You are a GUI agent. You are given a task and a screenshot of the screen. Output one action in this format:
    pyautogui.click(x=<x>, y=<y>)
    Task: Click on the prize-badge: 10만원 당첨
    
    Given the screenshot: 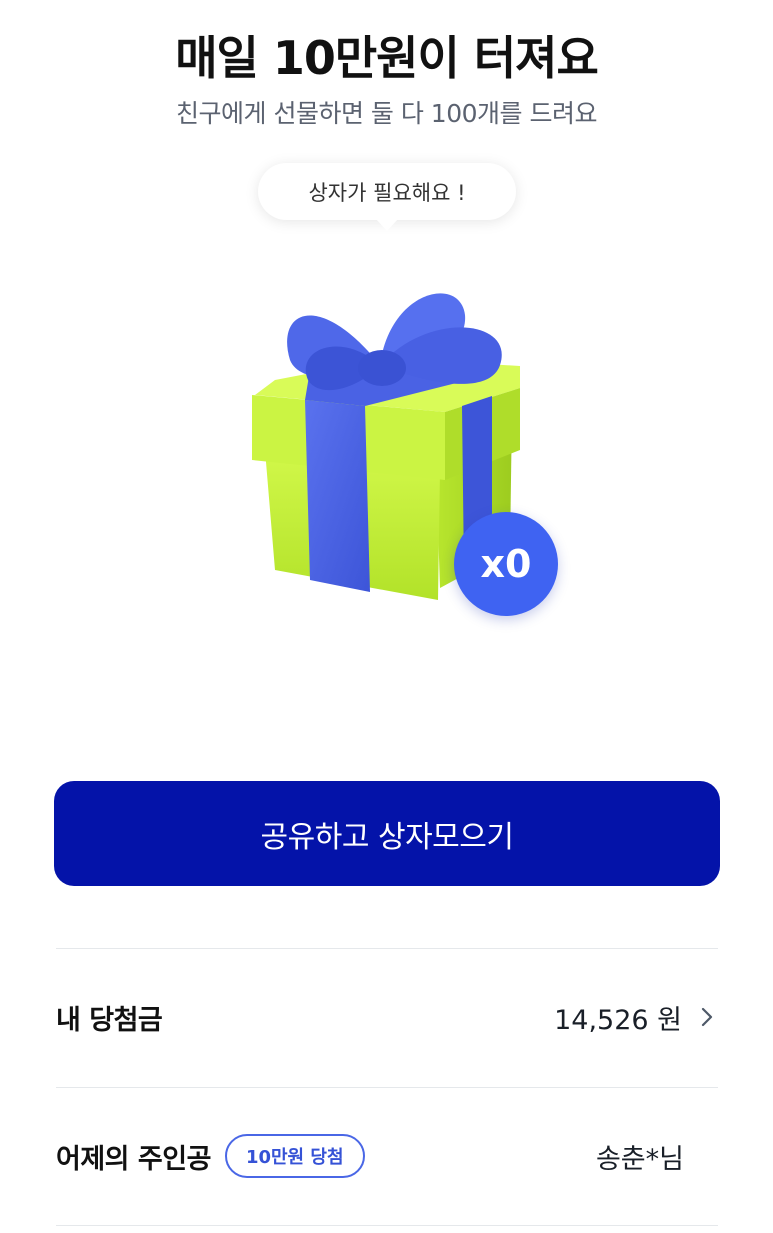 What is the action you would take?
    pyautogui.click(x=294, y=1156)
    